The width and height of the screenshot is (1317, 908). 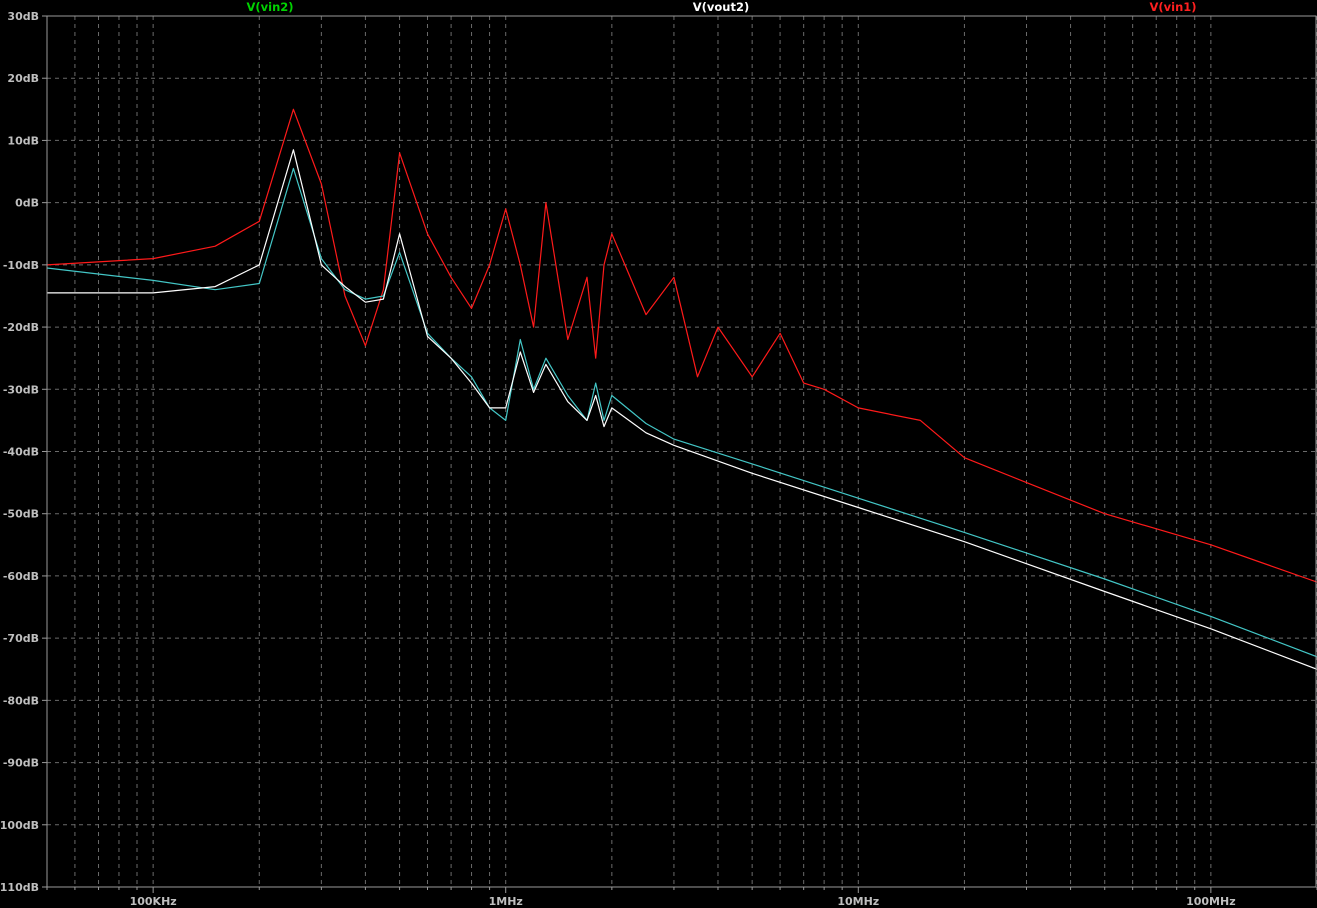 I want to click on y-tick-label: 10dB, so click(x=23, y=140).